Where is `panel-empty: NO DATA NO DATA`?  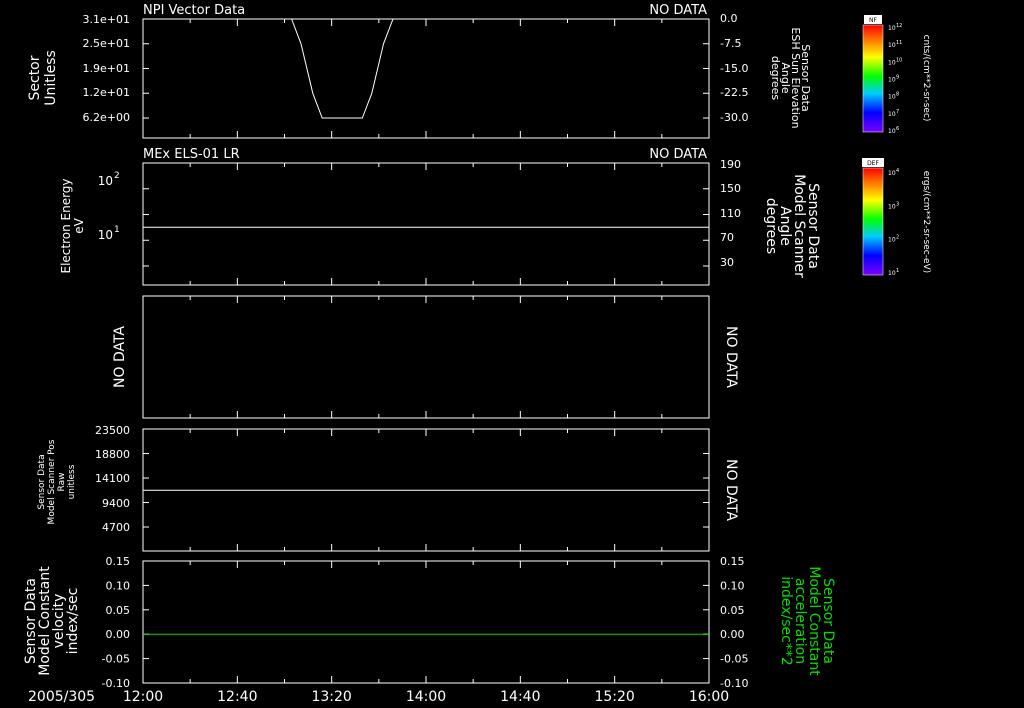
panel-empty: NO DATA NO DATA is located at coordinates (425, 357).